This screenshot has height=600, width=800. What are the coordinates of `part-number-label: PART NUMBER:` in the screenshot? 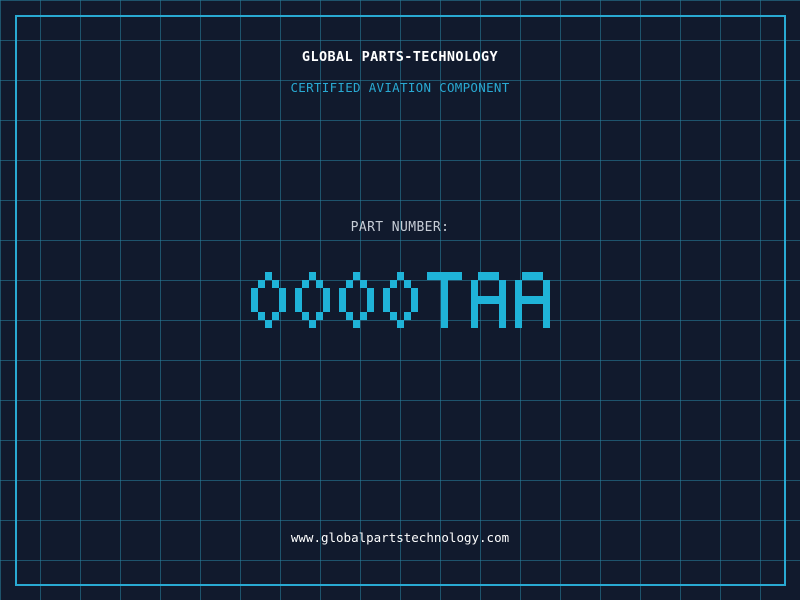 It's located at (400, 227).